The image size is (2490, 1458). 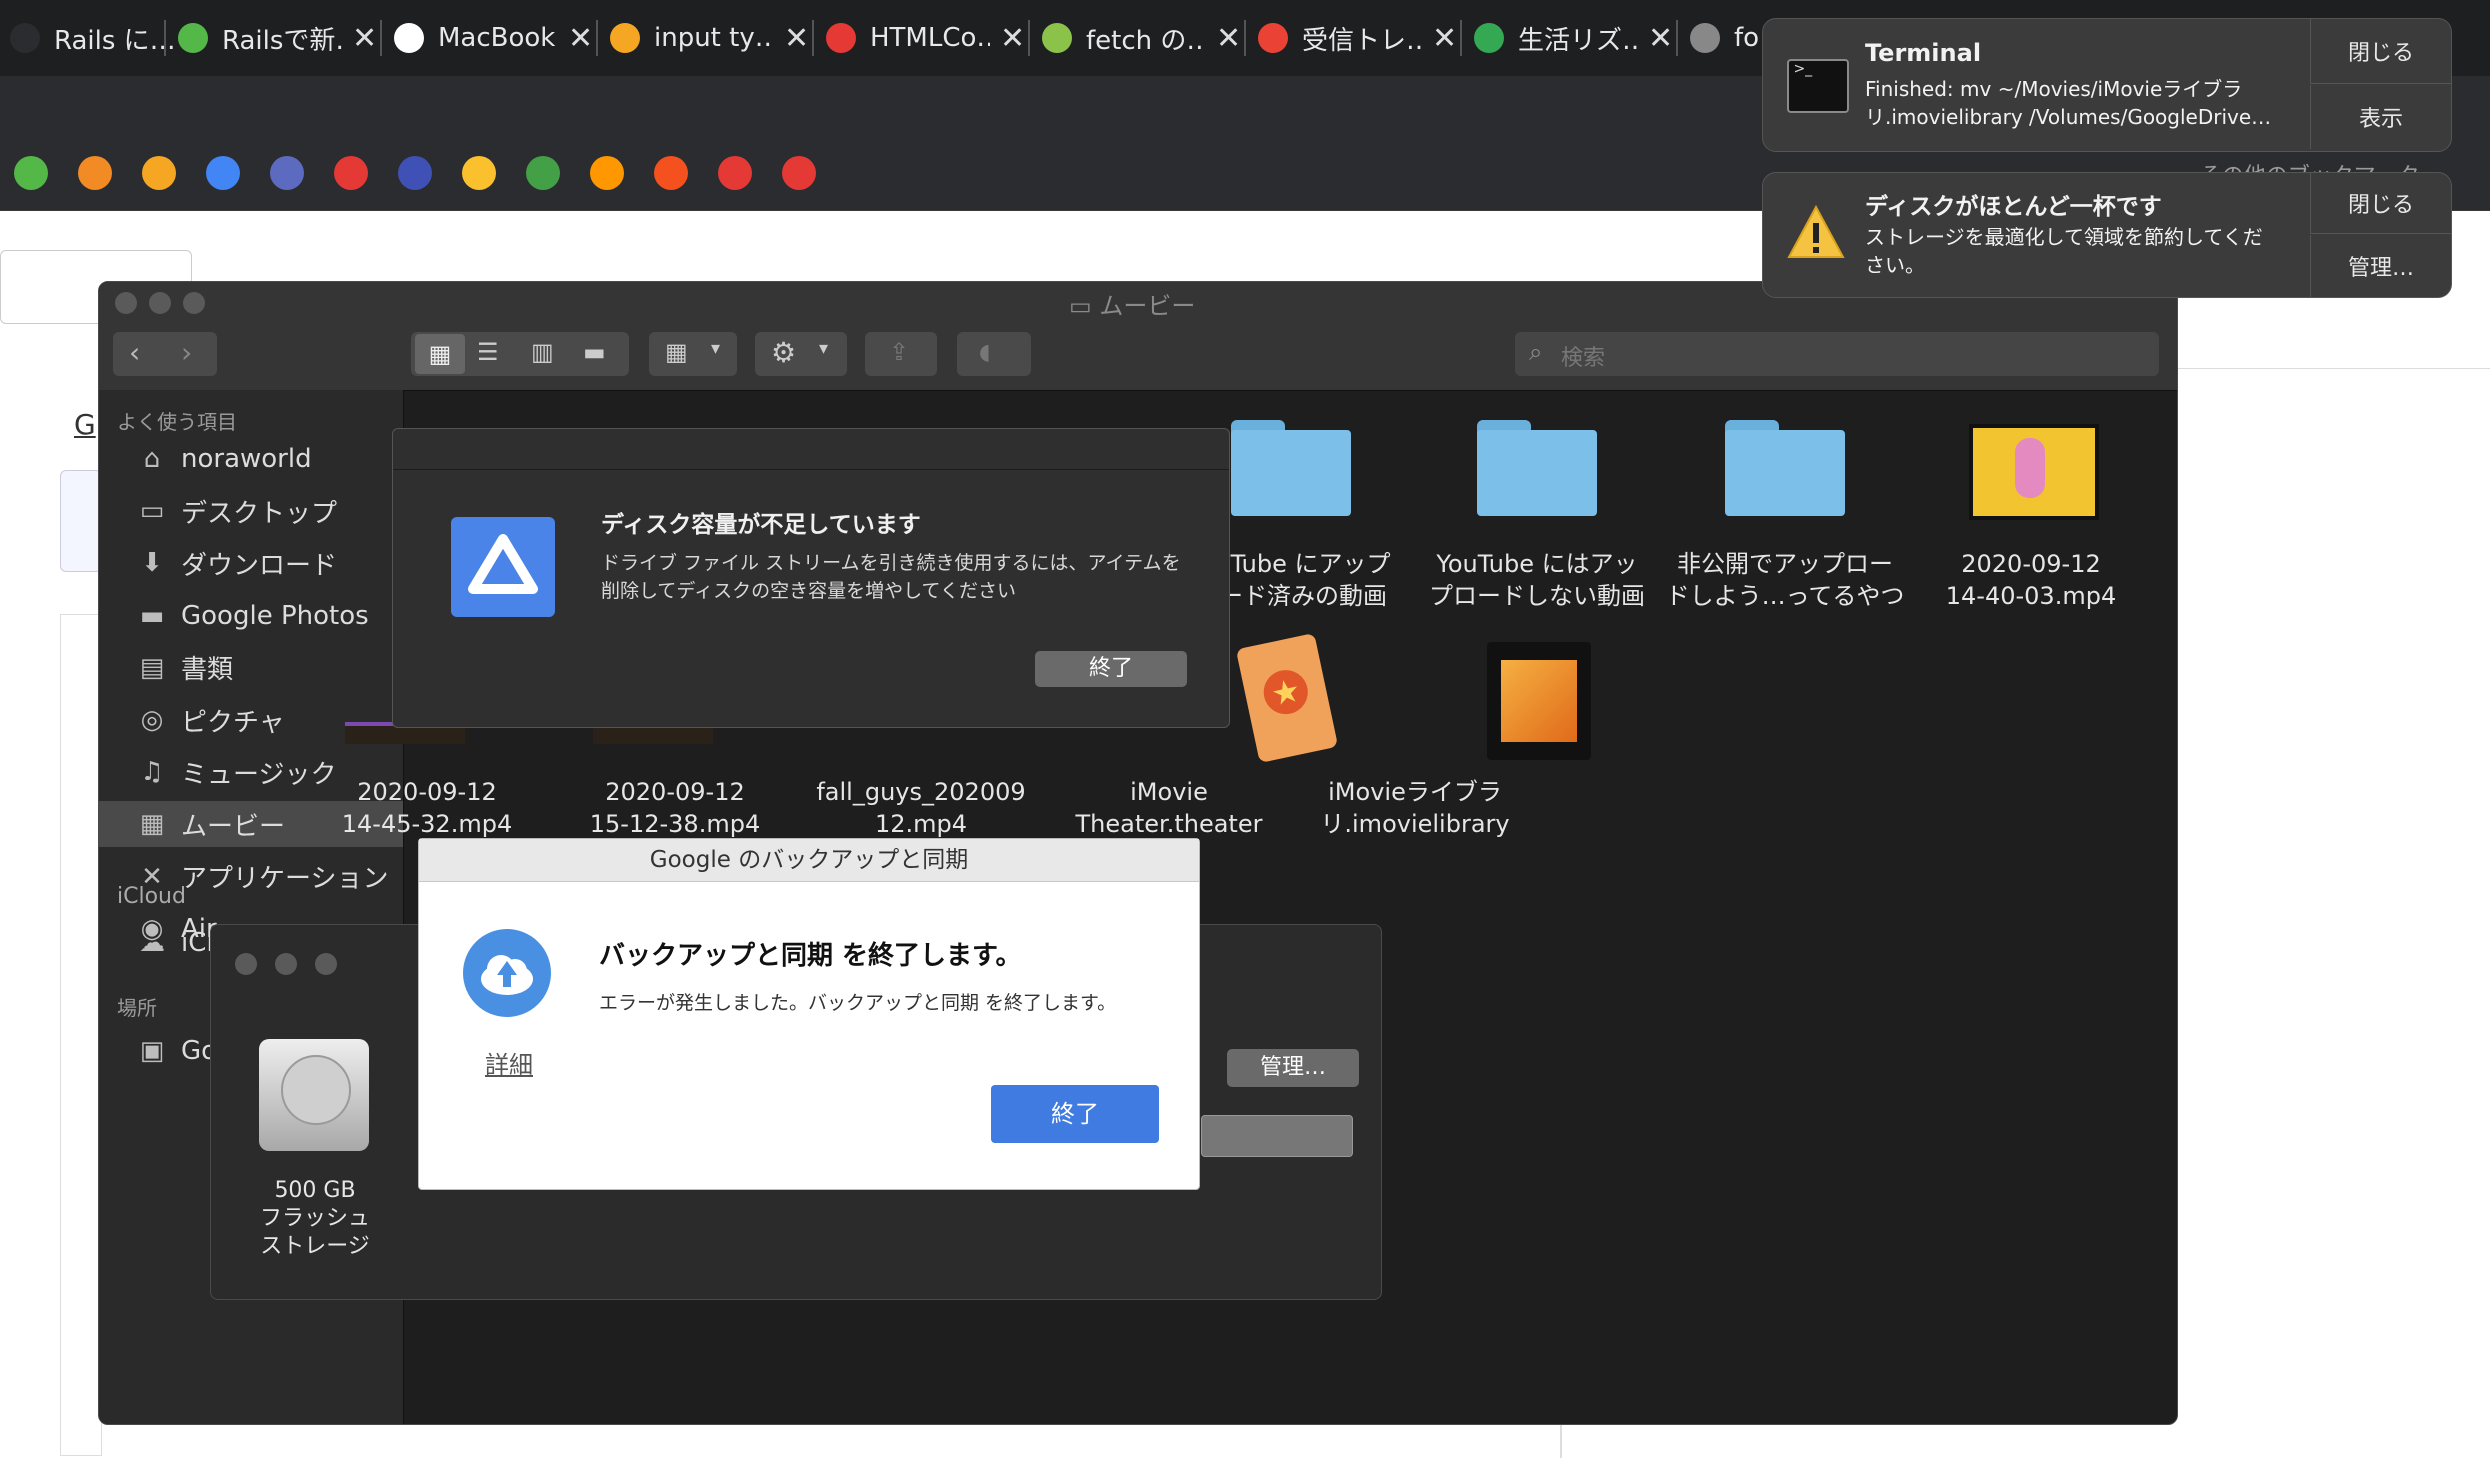 What do you see at coordinates (810, 956) in the screenshot?
I see `dialog-heading: バックアップと同期 を終了します。` at bounding box center [810, 956].